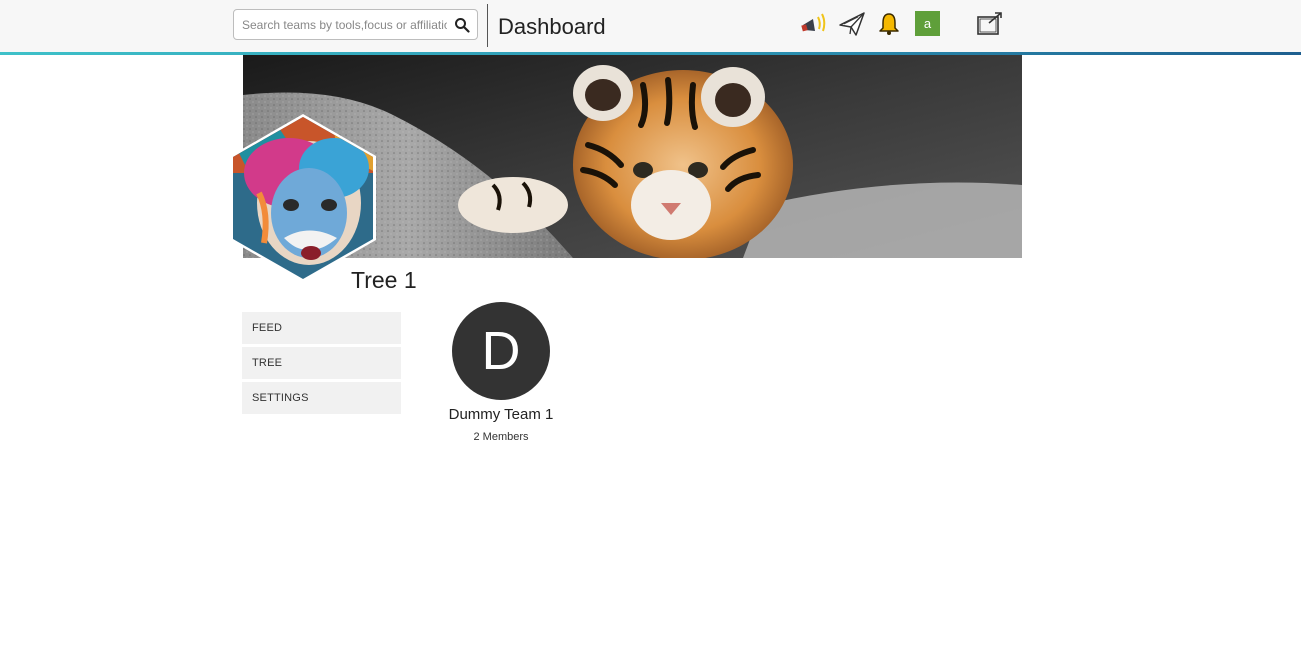 The height and width of the screenshot is (663, 1301). What do you see at coordinates (321, 398) in the screenshot?
I see `menu-item-settings: SETTINGS` at bounding box center [321, 398].